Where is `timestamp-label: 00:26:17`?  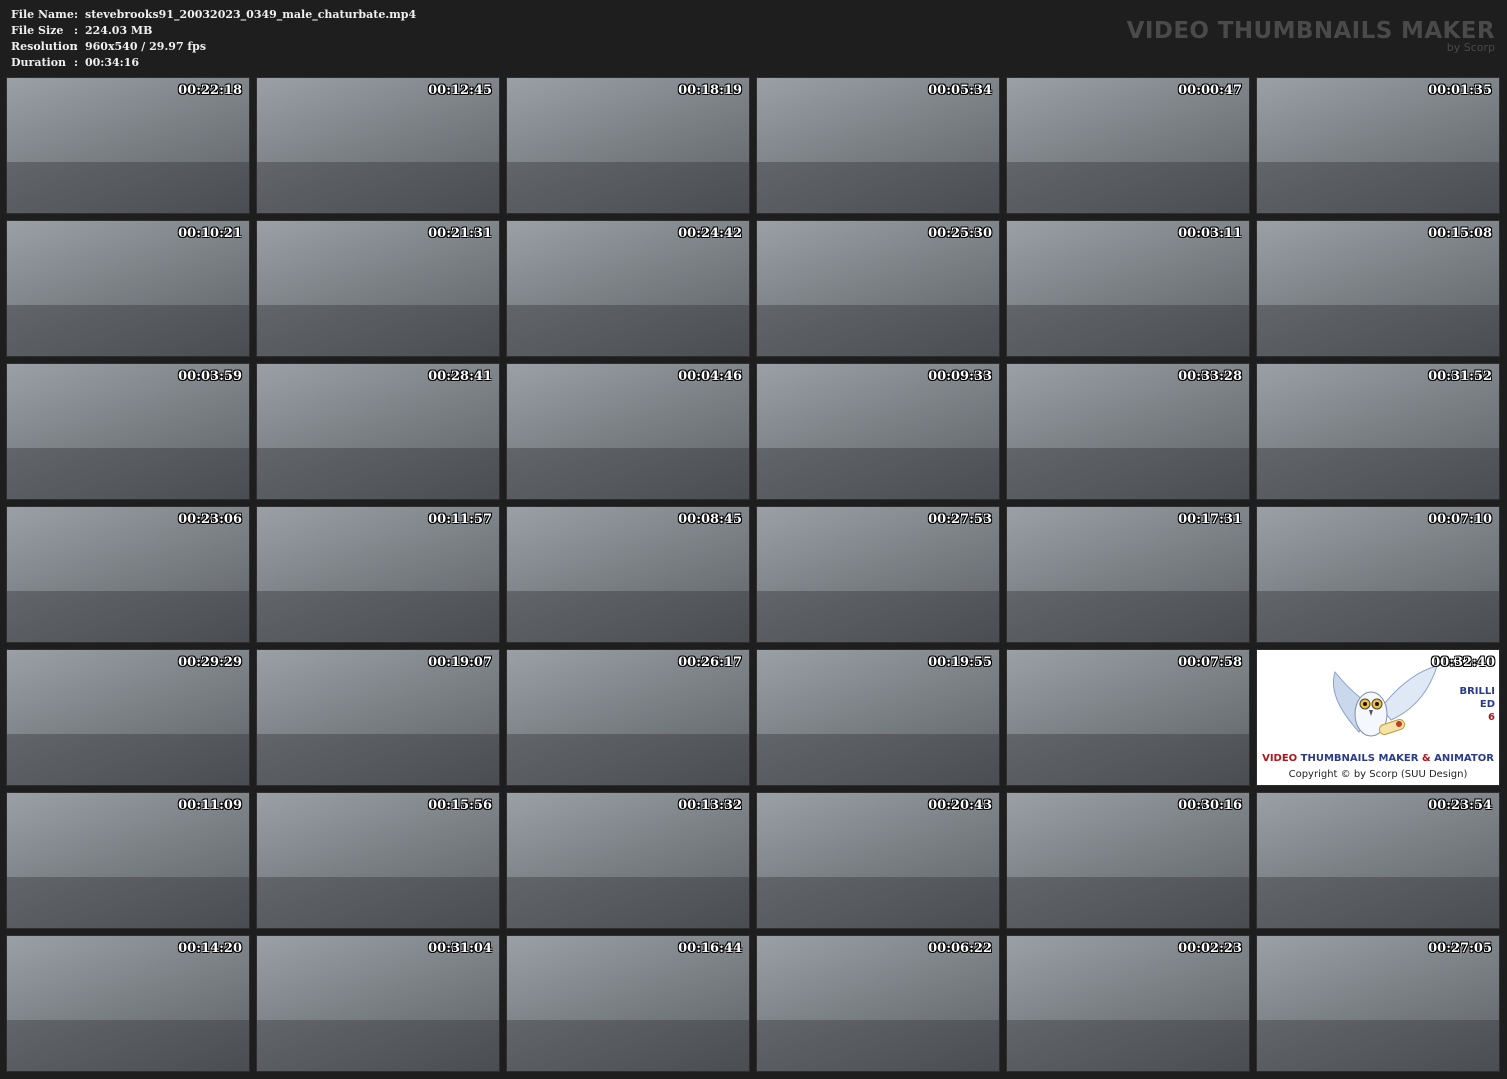
timestamp-label: 00:26:17 is located at coordinates (710, 662).